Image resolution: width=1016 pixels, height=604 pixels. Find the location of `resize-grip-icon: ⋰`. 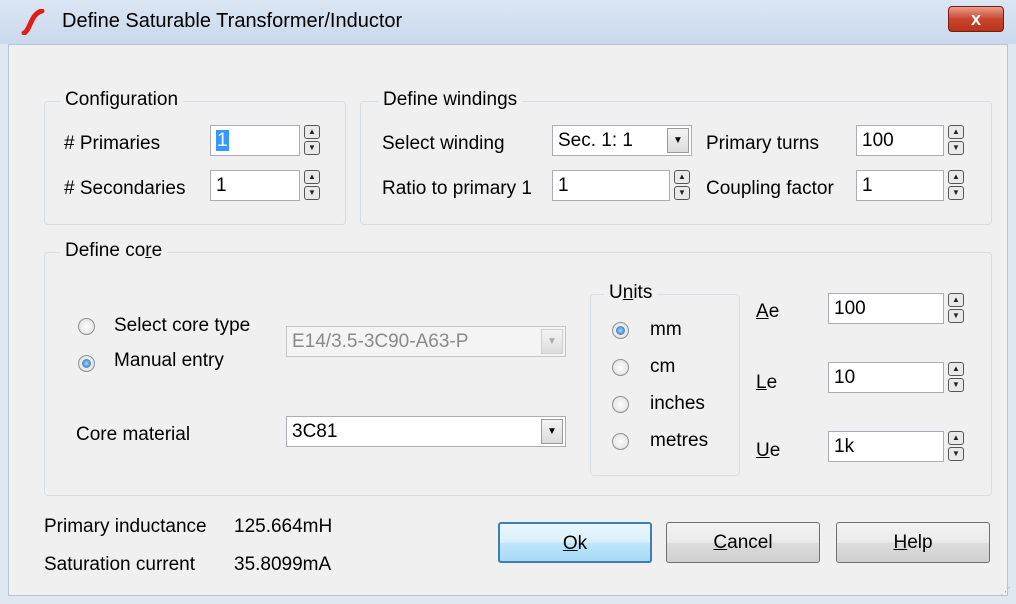

resize-grip-icon: ⋰ is located at coordinates (1005, 591).